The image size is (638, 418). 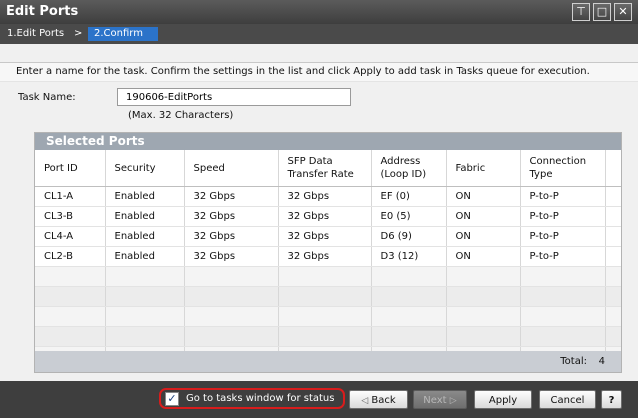 What do you see at coordinates (35, 33) in the screenshot?
I see `breadcrumb-step-edit-ports: 1.Edit Ports` at bounding box center [35, 33].